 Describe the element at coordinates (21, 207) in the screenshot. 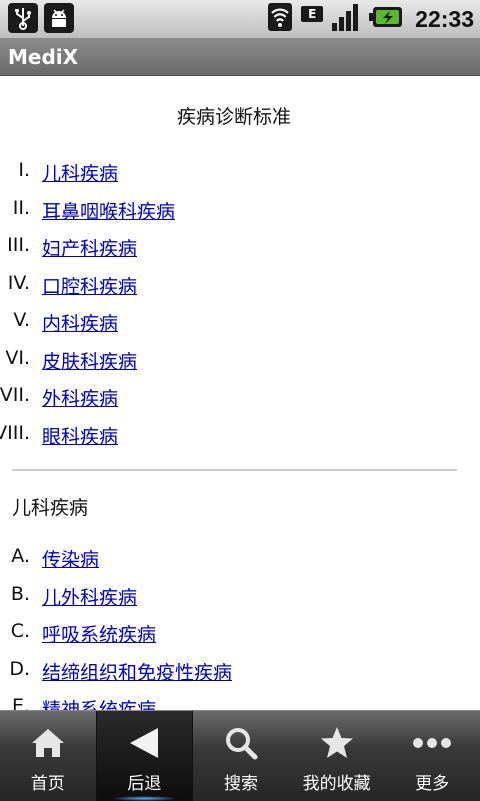

I see `item-number: II.` at that location.